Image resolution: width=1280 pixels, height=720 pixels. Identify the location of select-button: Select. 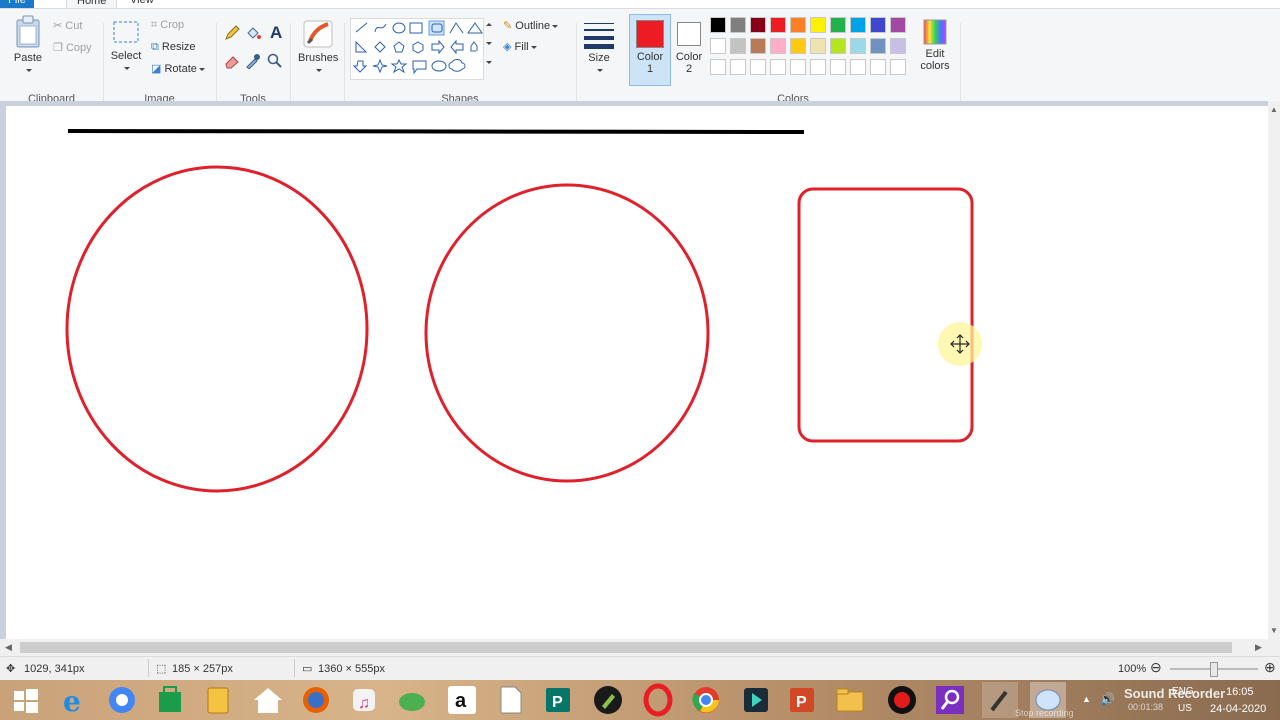
(126, 46).